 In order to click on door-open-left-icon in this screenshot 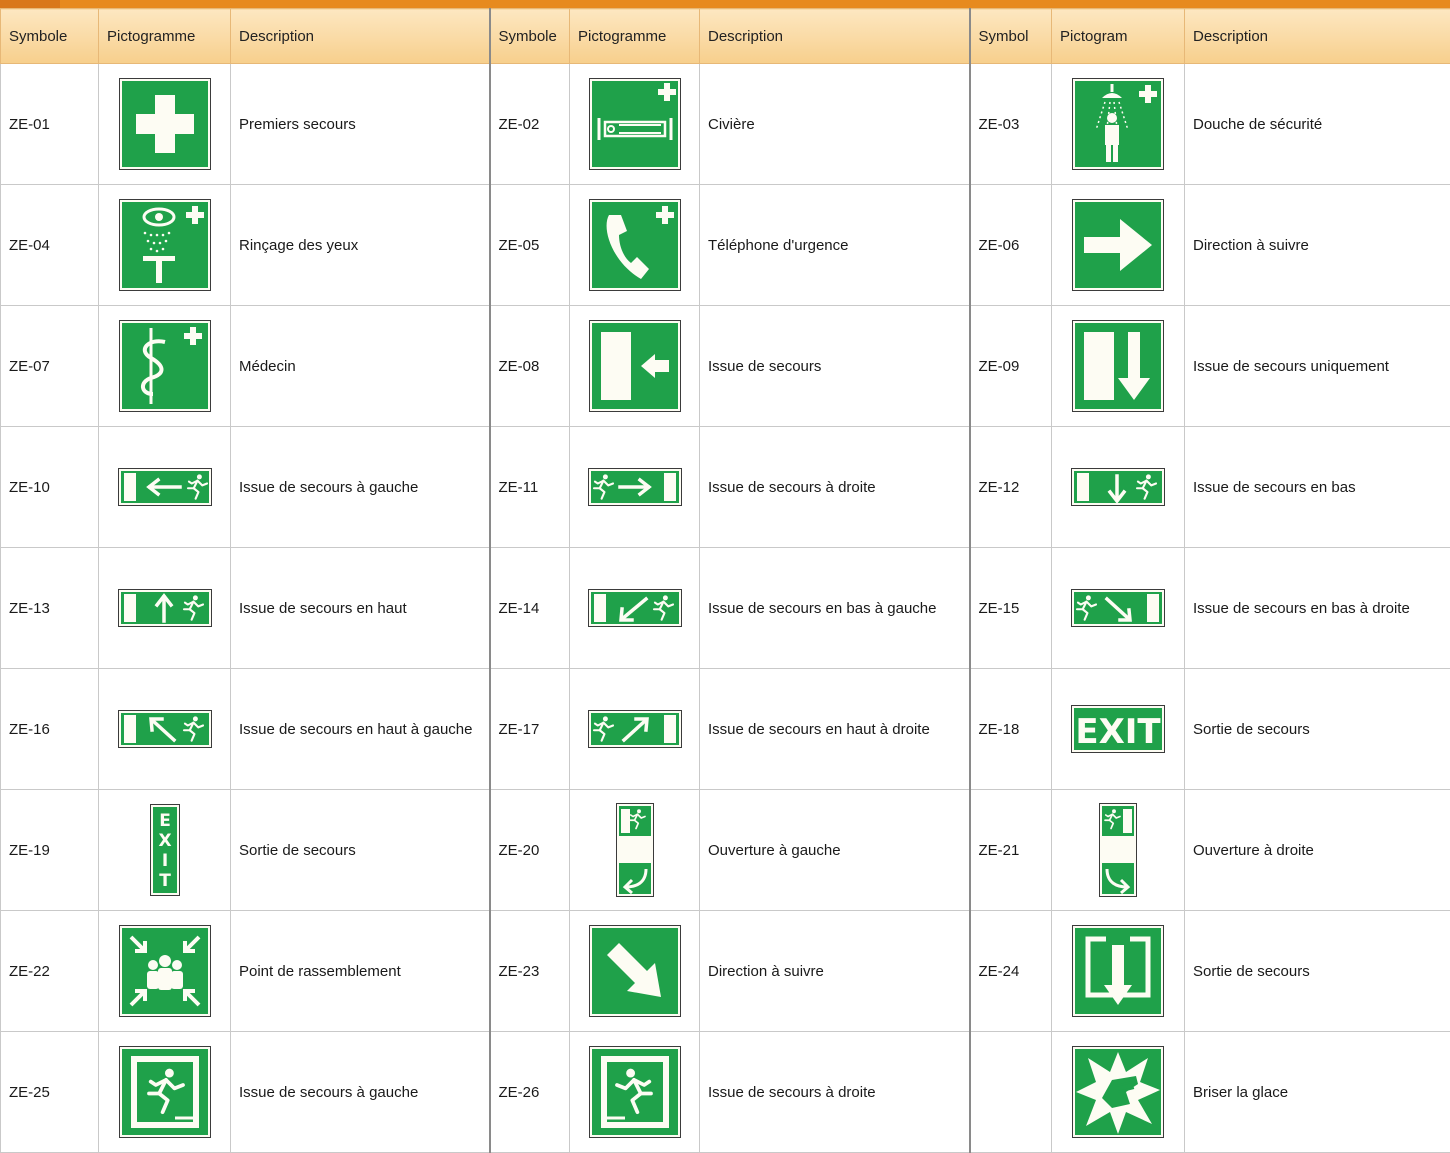, I will do `click(635, 850)`.